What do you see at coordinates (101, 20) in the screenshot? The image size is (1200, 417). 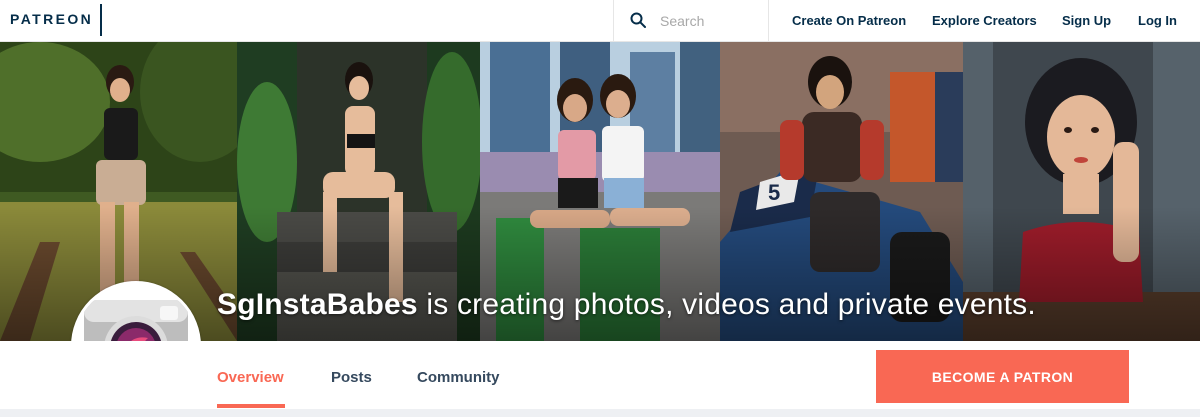 I see `logo-divider` at bounding box center [101, 20].